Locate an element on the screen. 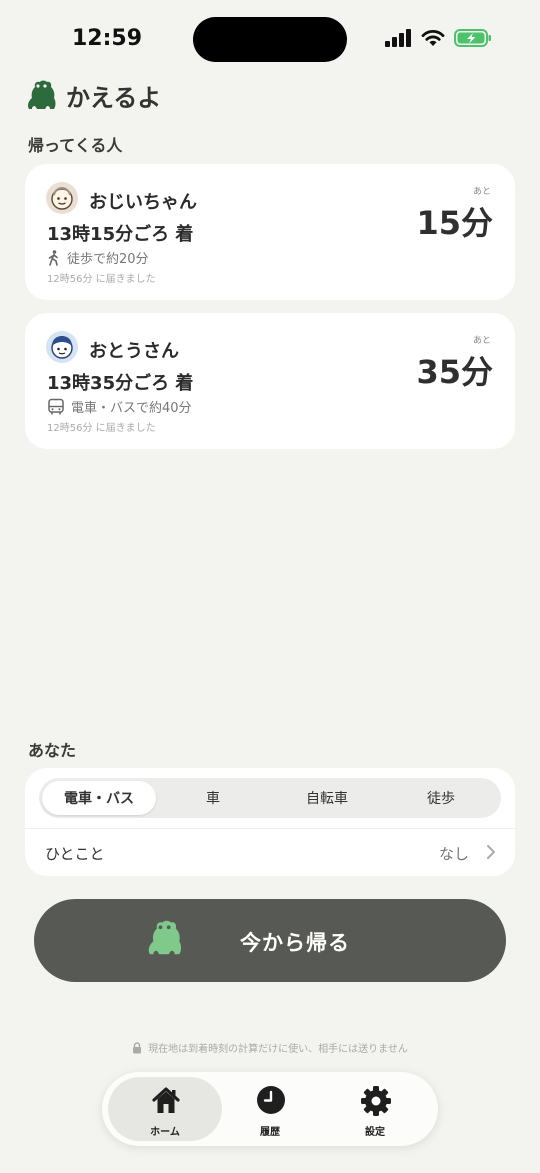 The image size is (540, 1173). signal-icon is located at coordinates (398, 38).